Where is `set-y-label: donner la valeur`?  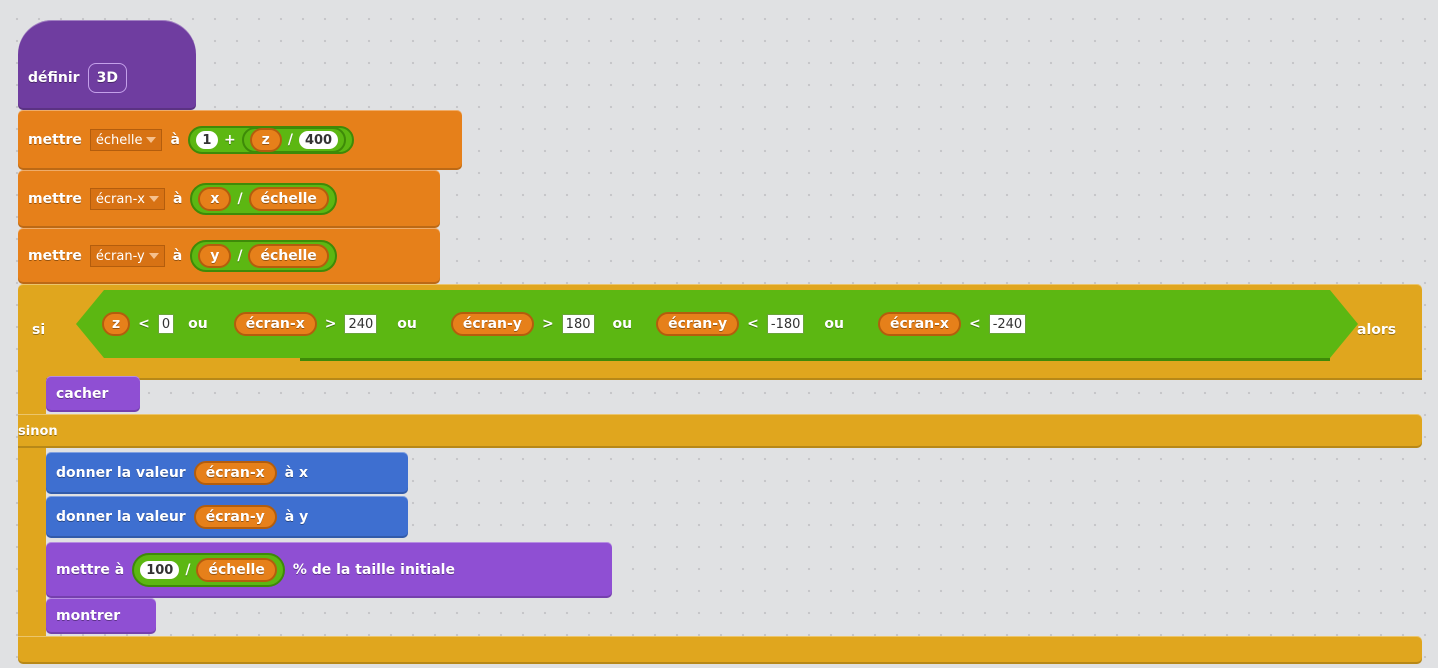
set-y-label: donner la valeur is located at coordinates (121, 517).